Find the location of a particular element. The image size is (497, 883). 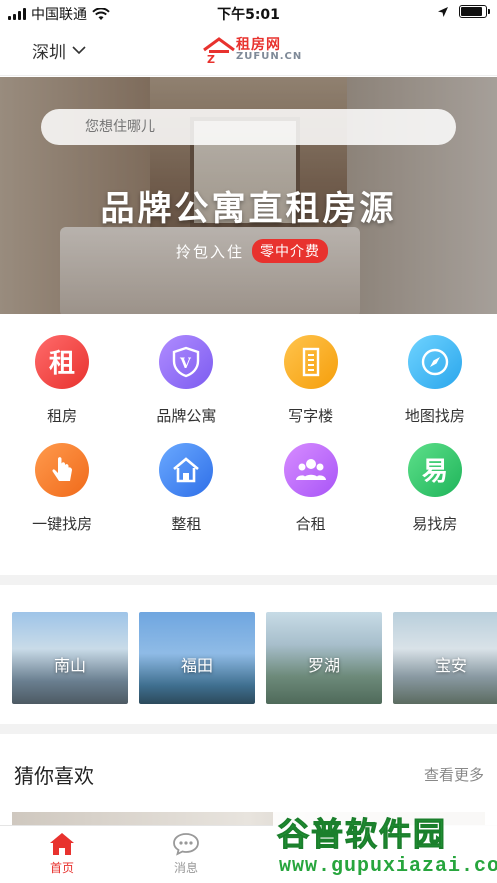

site-watermark: 谷普软件园 www.gupuxiazai.com is located at coordinates (385, 844).